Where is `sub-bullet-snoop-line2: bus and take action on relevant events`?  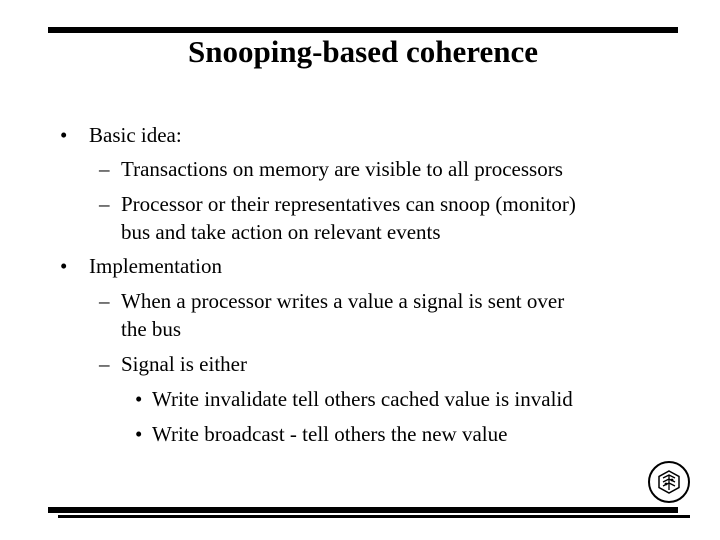
sub-bullet-snoop-line2: bus and take action on relevant events is located at coordinates (281, 232).